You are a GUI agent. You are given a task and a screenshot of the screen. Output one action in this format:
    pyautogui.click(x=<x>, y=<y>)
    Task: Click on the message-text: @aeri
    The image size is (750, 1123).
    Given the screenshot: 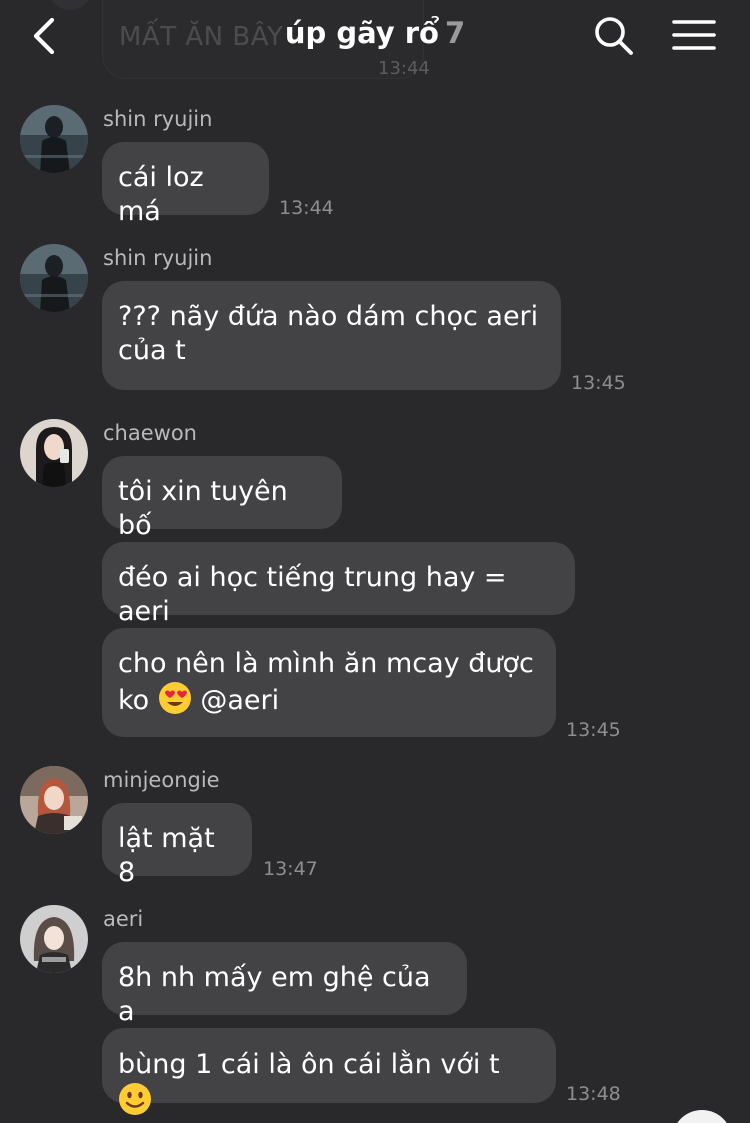 What is the action you would take?
    pyautogui.click(x=240, y=700)
    